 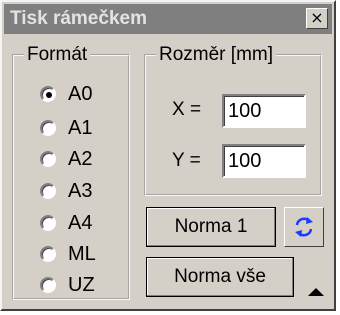 What do you see at coordinates (220, 277) in the screenshot?
I see `norma-vse-button: Norma vše` at bounding box center [220, 277].